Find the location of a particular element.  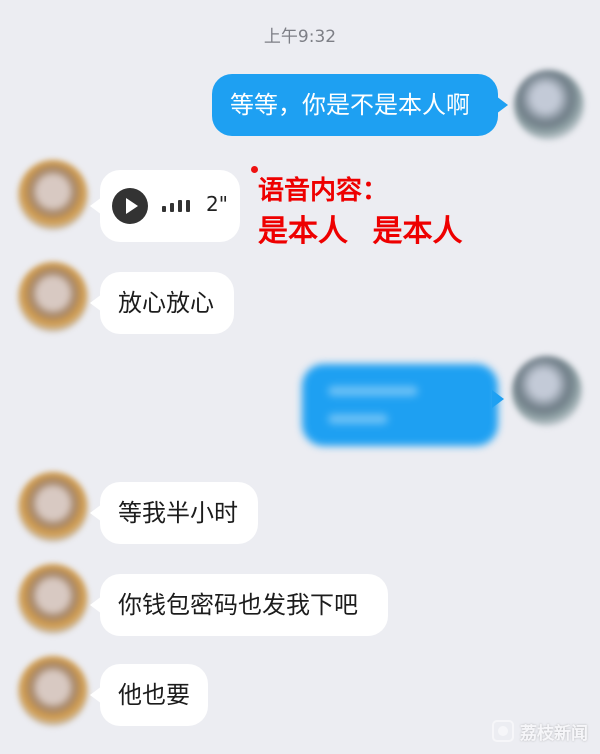

annotation-title: 语音内容： is located at coordinates (323, 191).